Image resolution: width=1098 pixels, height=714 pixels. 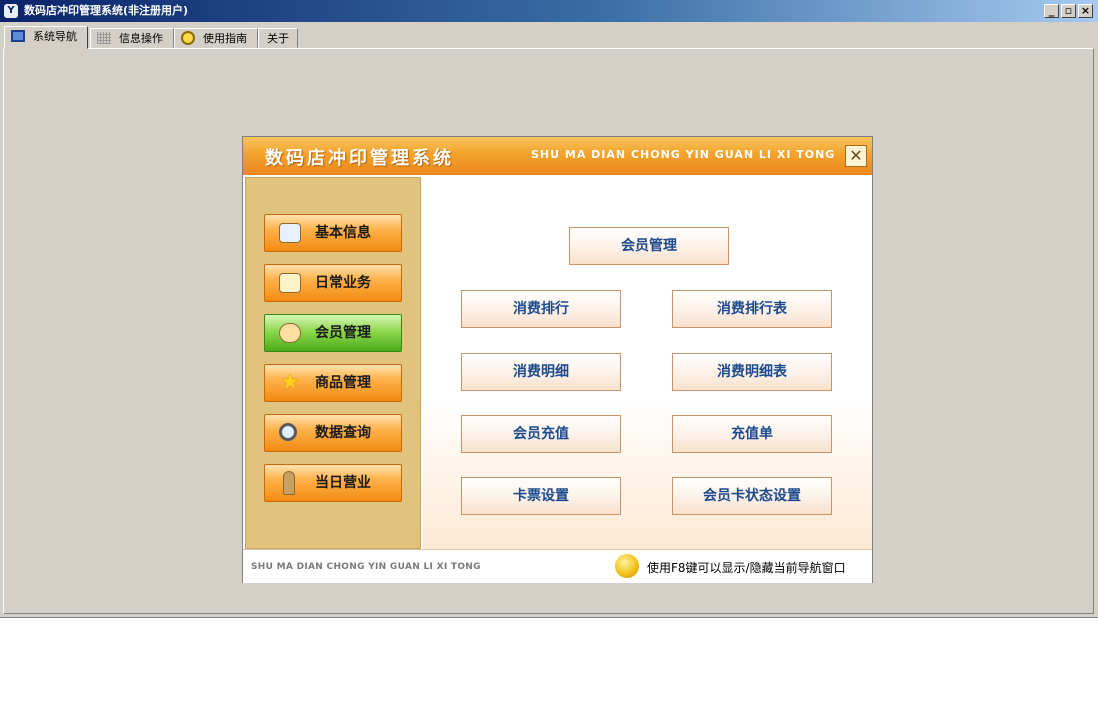 I want to click on users-icon, so click(x=290, y=333).